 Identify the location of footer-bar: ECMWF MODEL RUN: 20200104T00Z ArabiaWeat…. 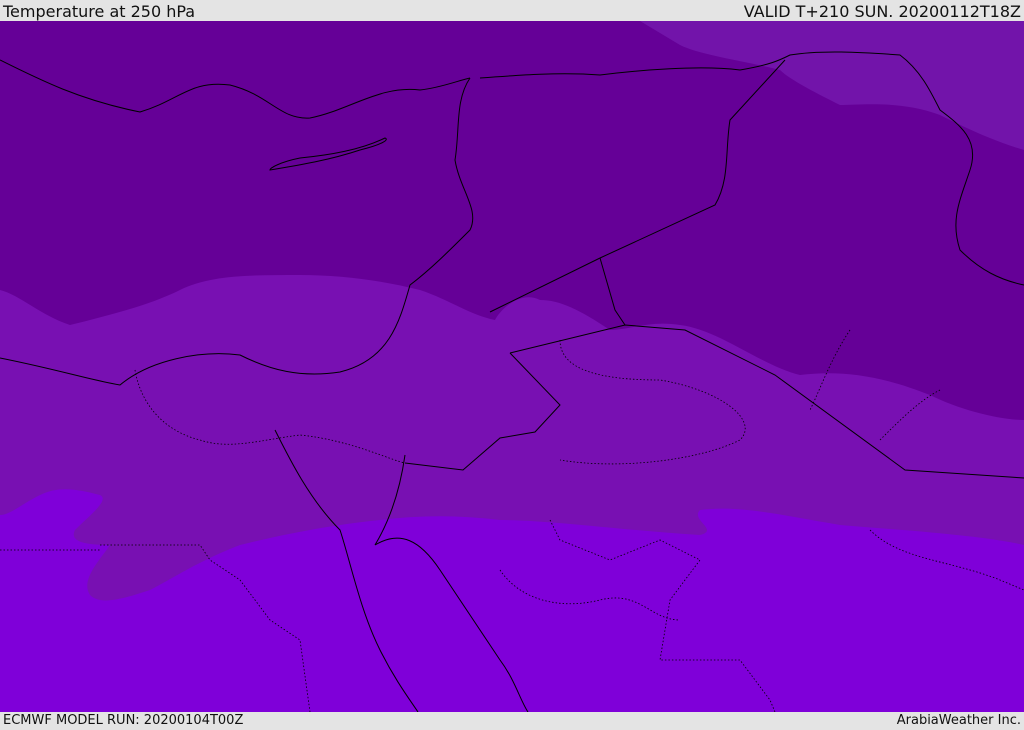
(512, 720).